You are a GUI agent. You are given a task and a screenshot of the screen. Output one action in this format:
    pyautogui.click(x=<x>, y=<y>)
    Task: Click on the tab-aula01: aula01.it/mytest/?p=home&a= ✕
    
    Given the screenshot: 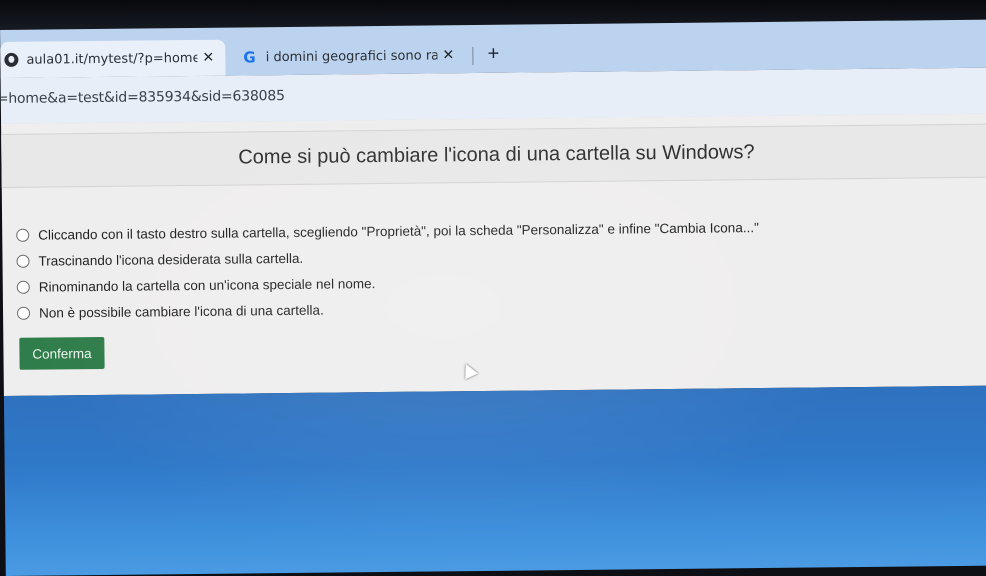 What is the action you would take?
    pyautogui.click(x=113, y=58)
    